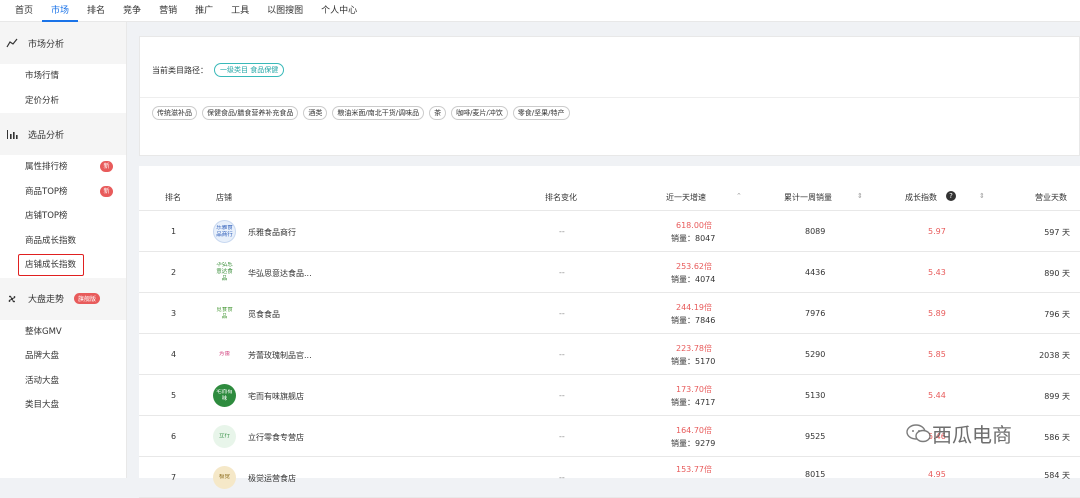 Image resolution: width=1080 pixels, height=498 pixels. I want to click on sales-count: 销量：5170, so click(693, 361).